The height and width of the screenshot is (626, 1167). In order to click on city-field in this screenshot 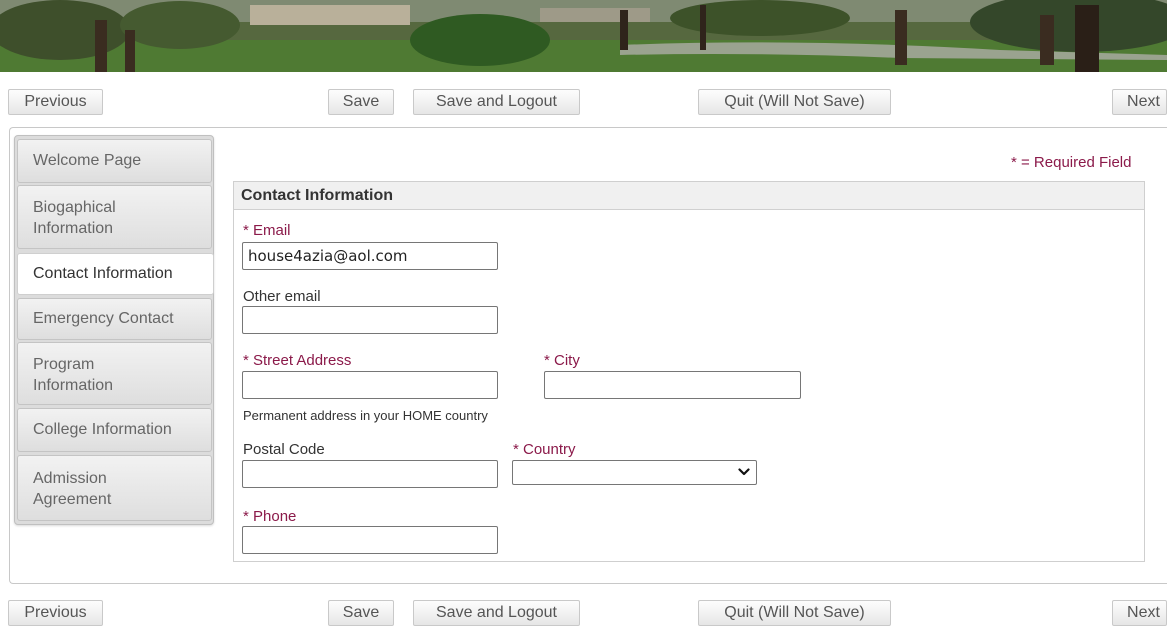, I will do `click(672, 385)`.